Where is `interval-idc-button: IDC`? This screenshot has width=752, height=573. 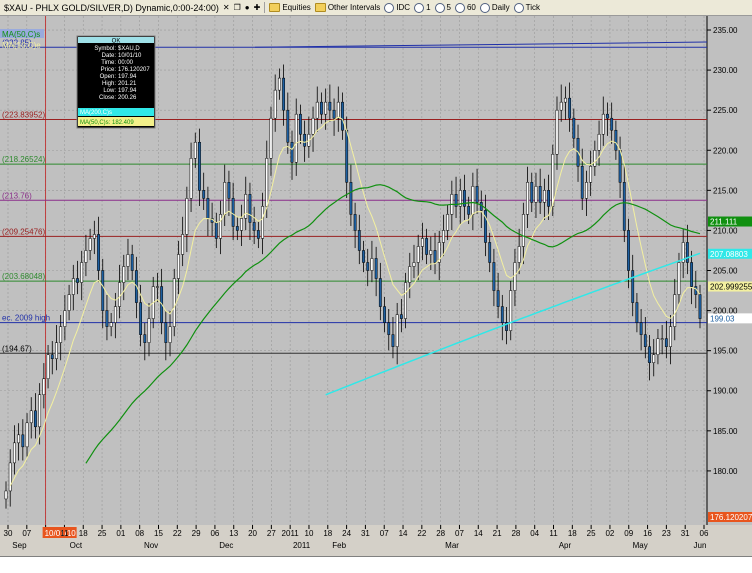
interval-idc-button: IDC is located at coordinates (397, 7).